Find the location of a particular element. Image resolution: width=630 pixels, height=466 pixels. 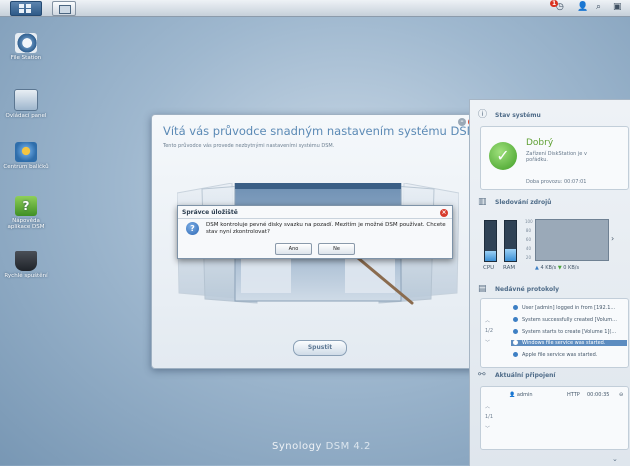

window-icon is located at coordinates (65, 9).